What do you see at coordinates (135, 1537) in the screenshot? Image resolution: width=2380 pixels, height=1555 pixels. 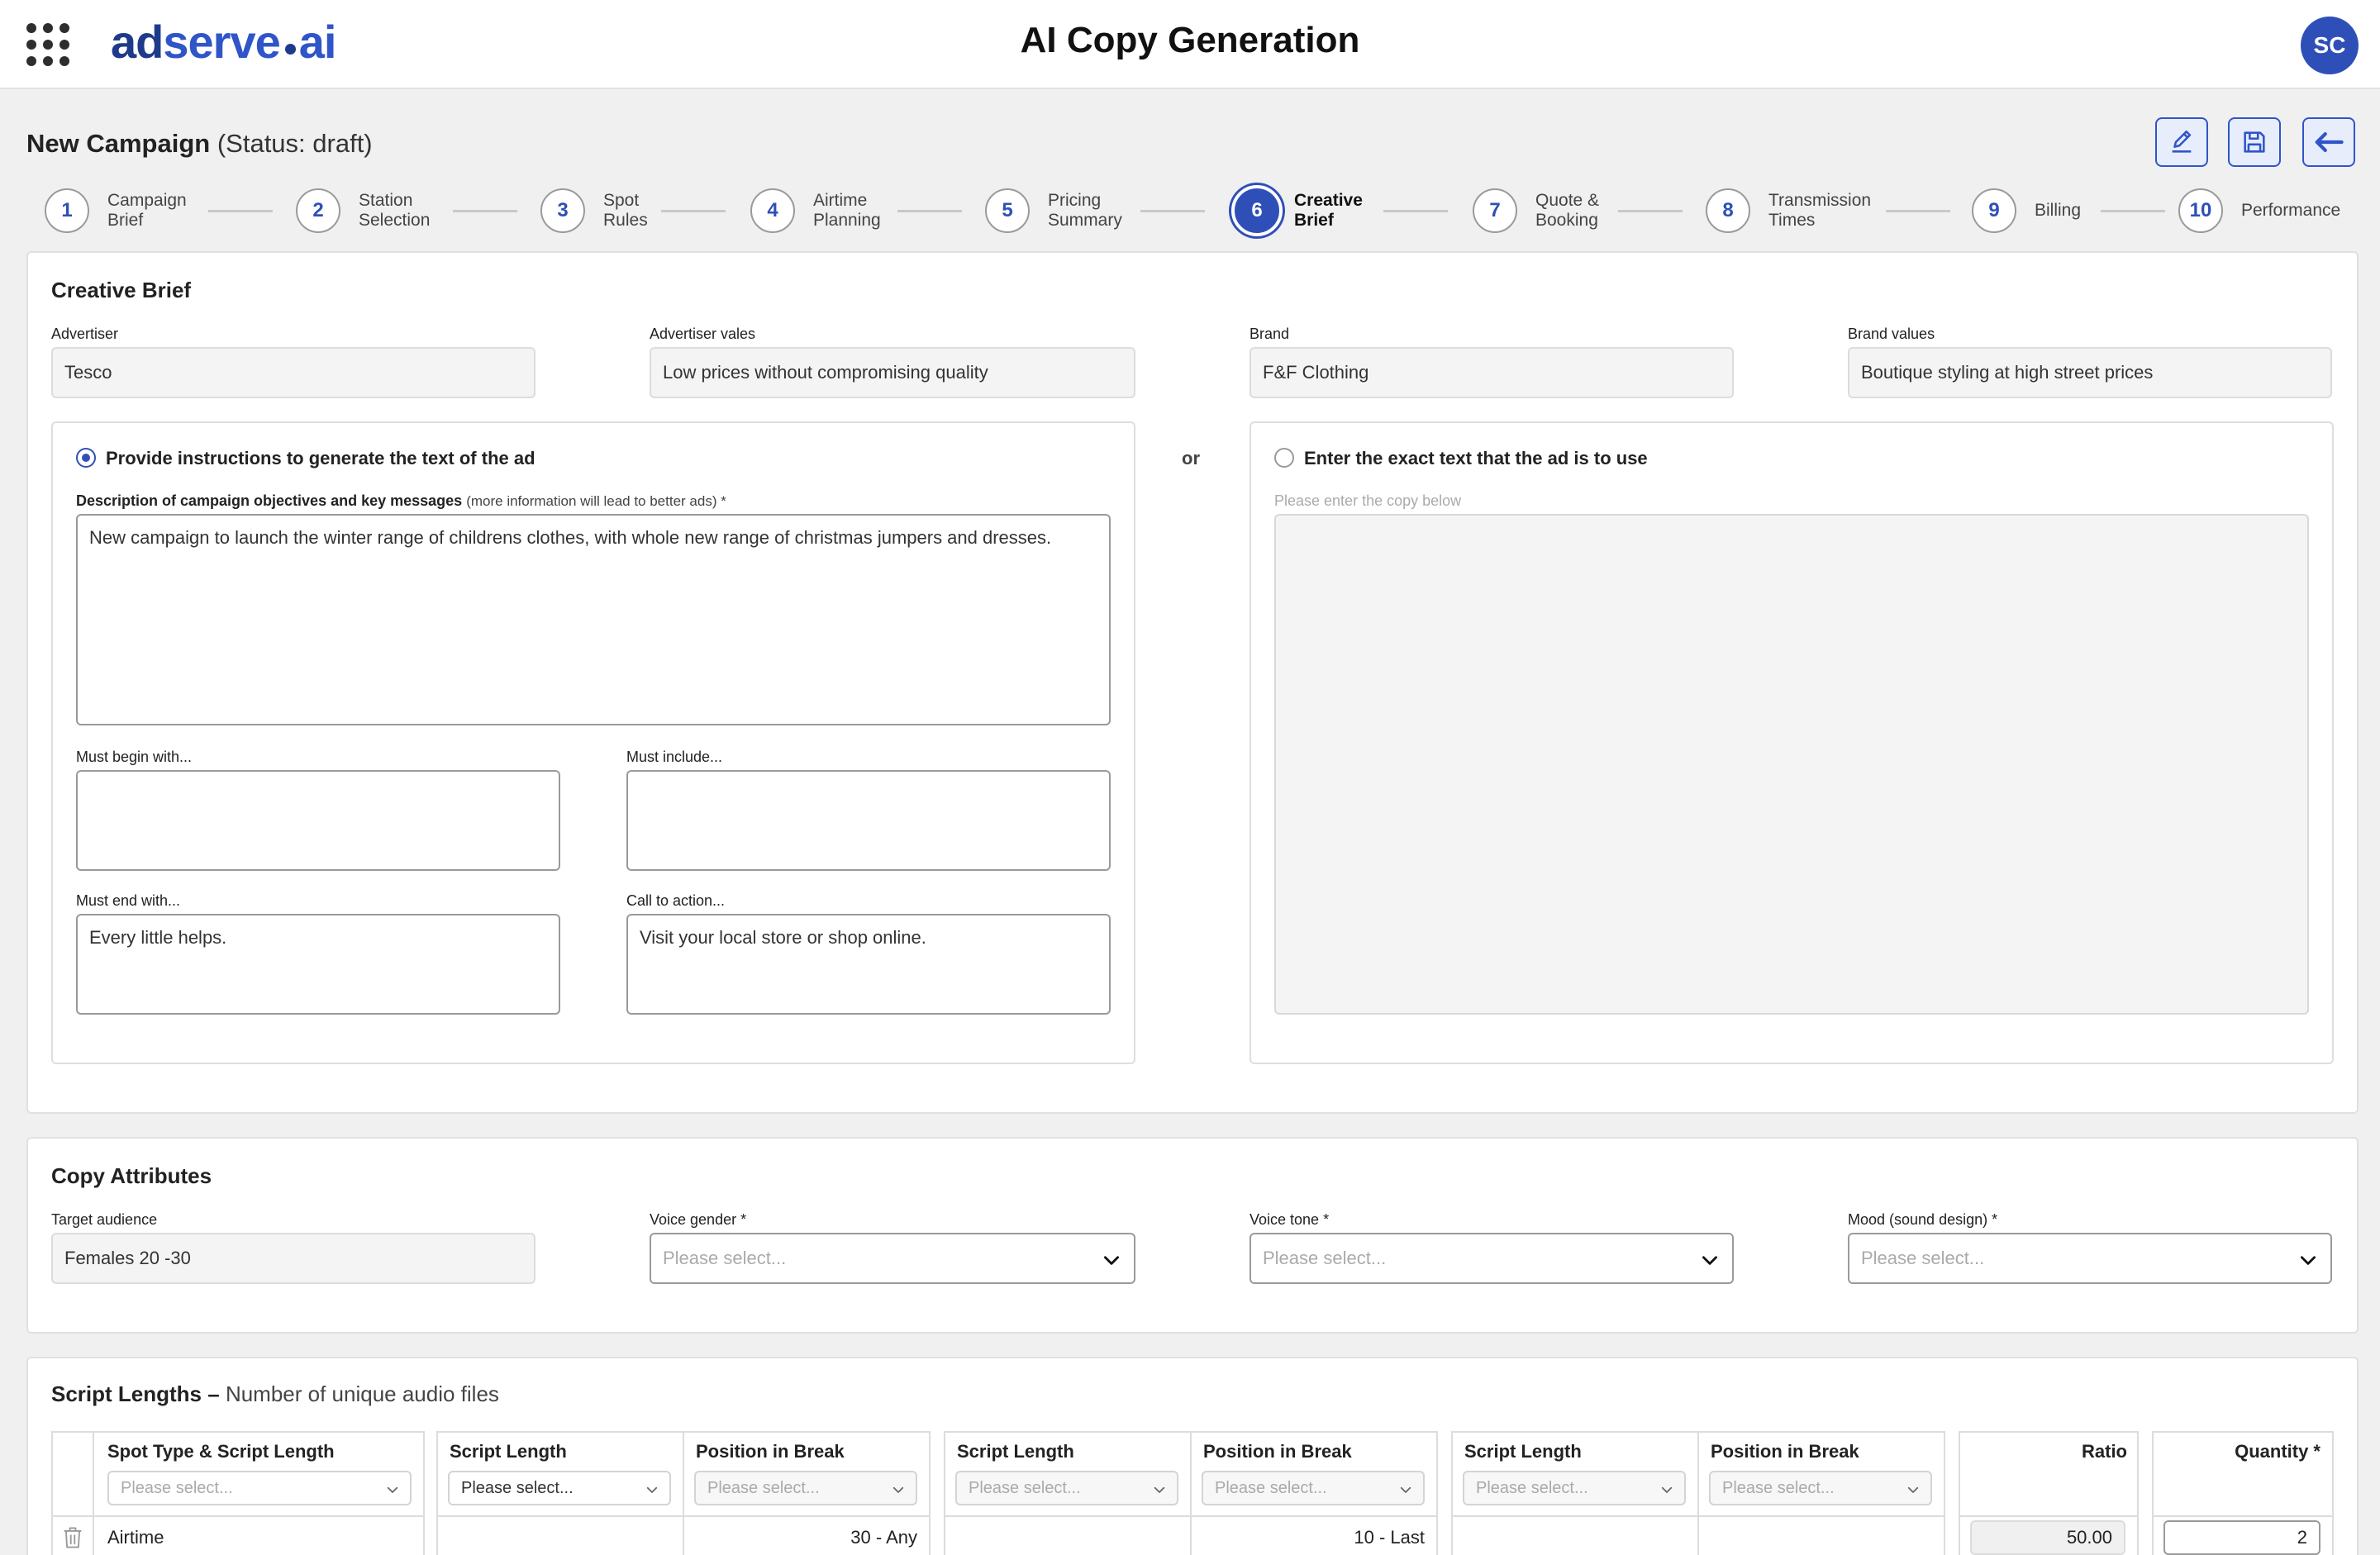 I see `row-spot-type: Airtime` at bounding box center [135, 1537].